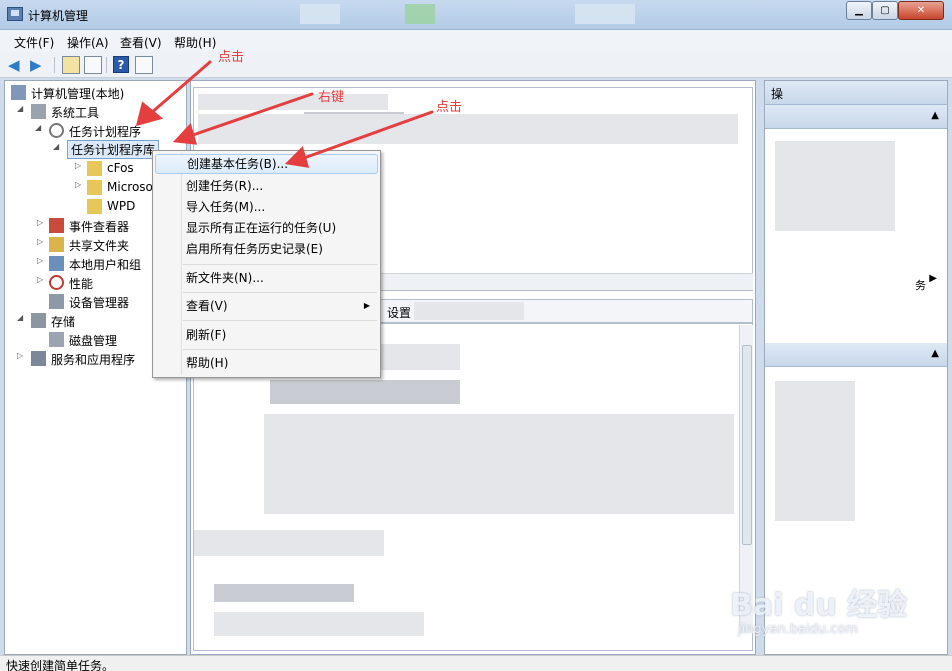  What do you see at coordinates (885, 10) in the screenshot?
I see `maximize-button: ▢` at bounding box center [885, 10].